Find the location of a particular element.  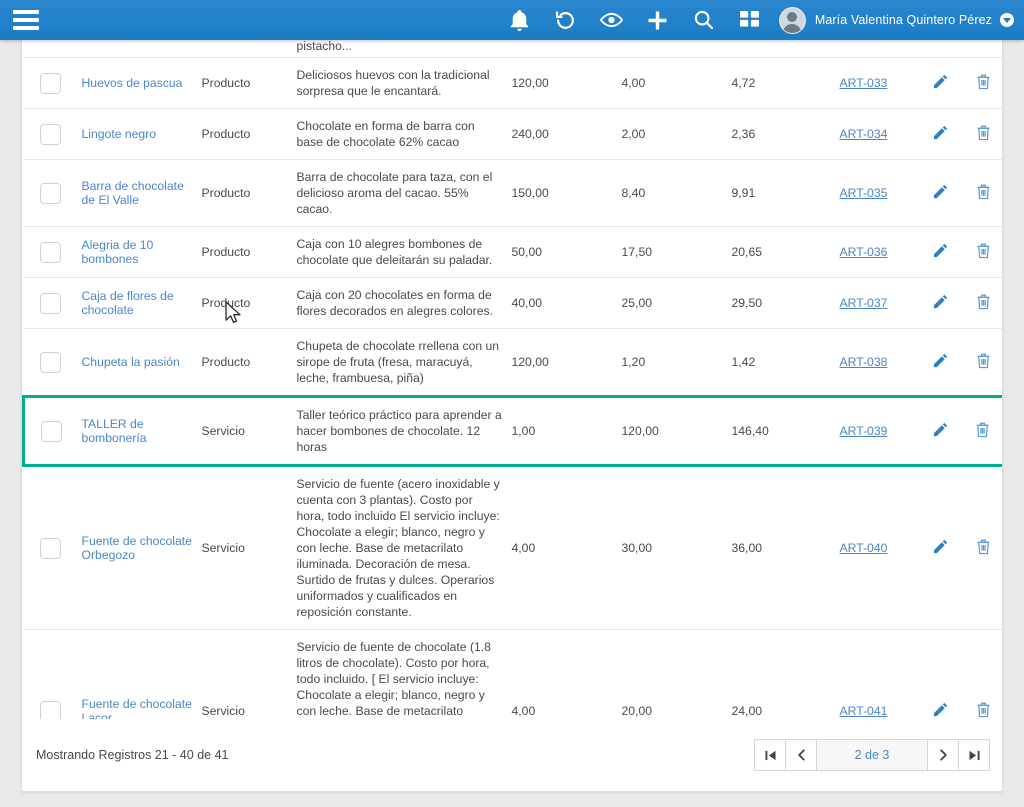

record-reference-link: ART-040 is located at coordinates (864, 548).